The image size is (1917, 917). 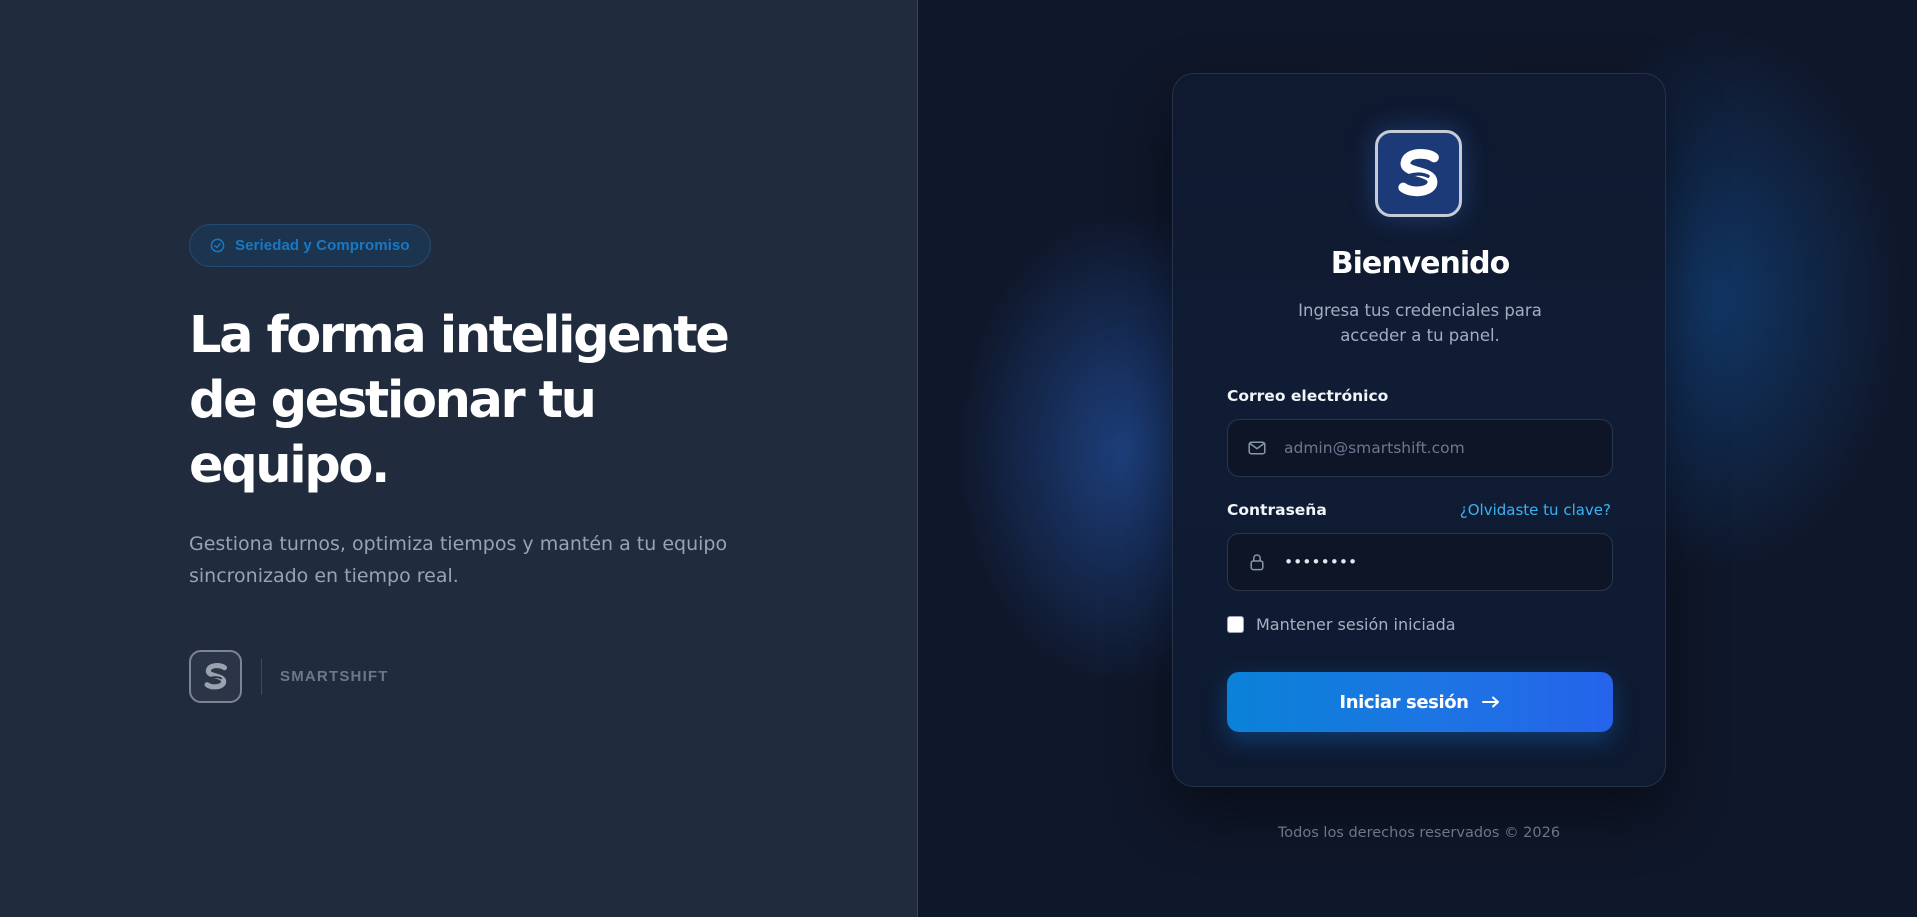 I want to click on login-button-label: Iniciar sesión, so click(x=1404, y=702).